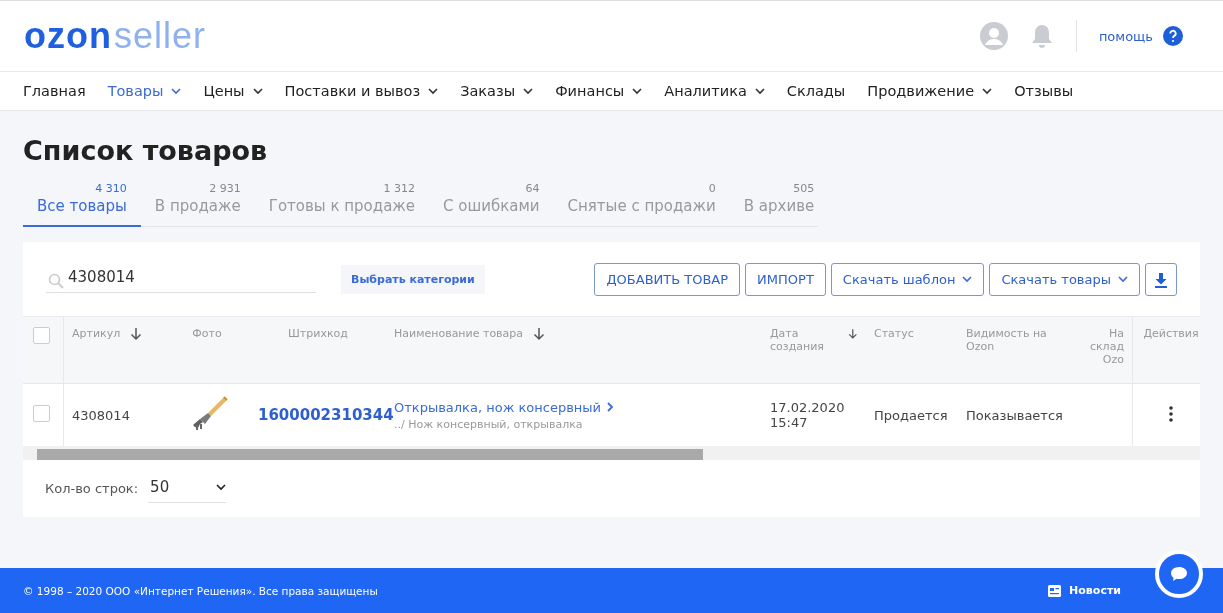  Describe the element at coordinates (1014, 415) in the screenshot. I see `table-cell: Показывается` at that location.